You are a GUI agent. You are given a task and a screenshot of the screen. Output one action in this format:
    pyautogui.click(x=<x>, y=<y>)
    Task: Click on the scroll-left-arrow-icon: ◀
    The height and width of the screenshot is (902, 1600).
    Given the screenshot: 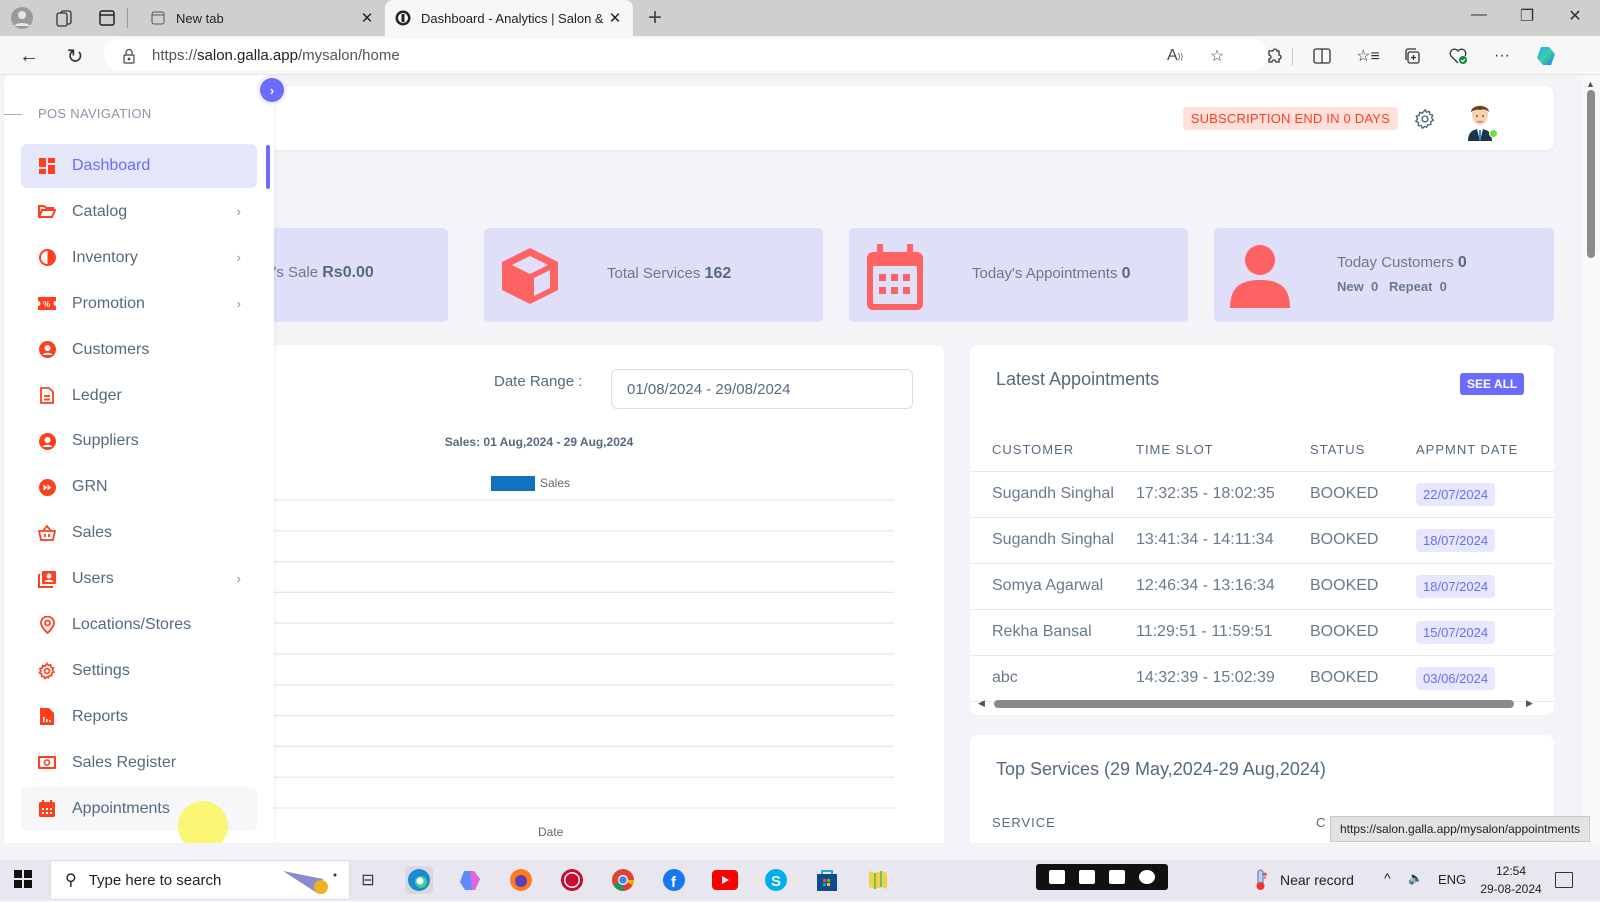 What is the action you would take?
    pyautogui.click(x=981, y=703)
    